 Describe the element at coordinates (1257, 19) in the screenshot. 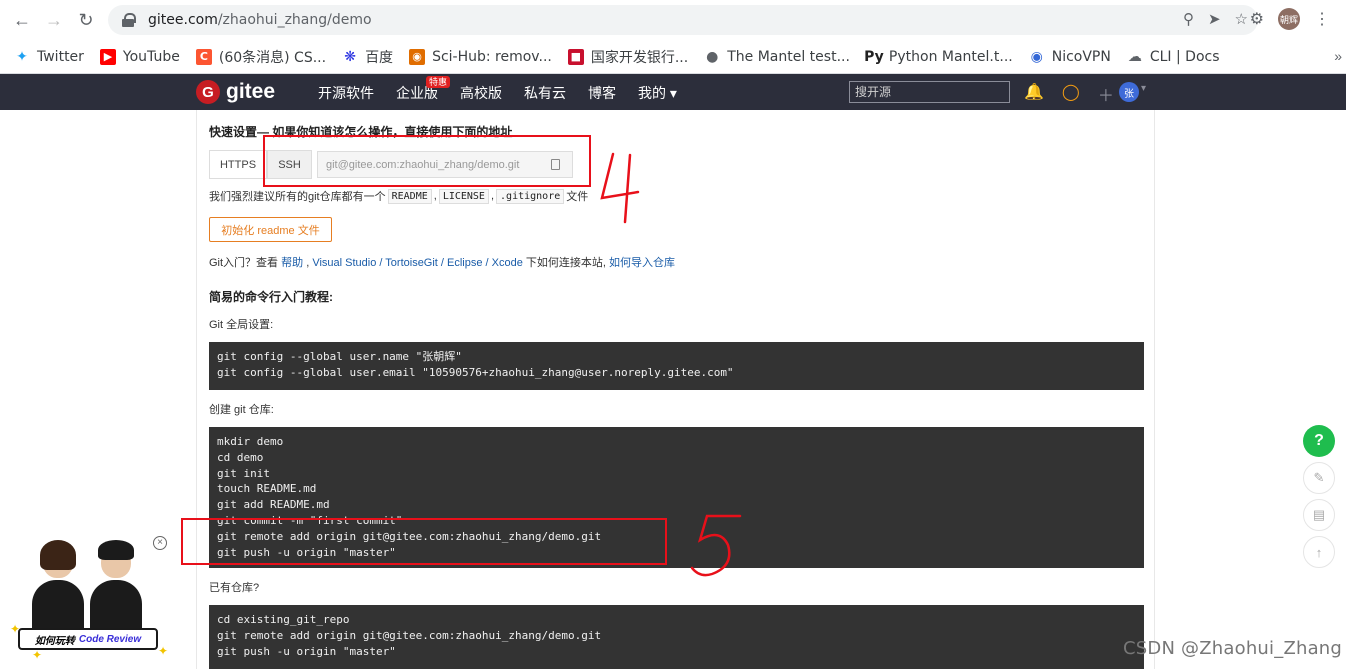

I see `extensions-puzzle-icon: ⚙` at that location.